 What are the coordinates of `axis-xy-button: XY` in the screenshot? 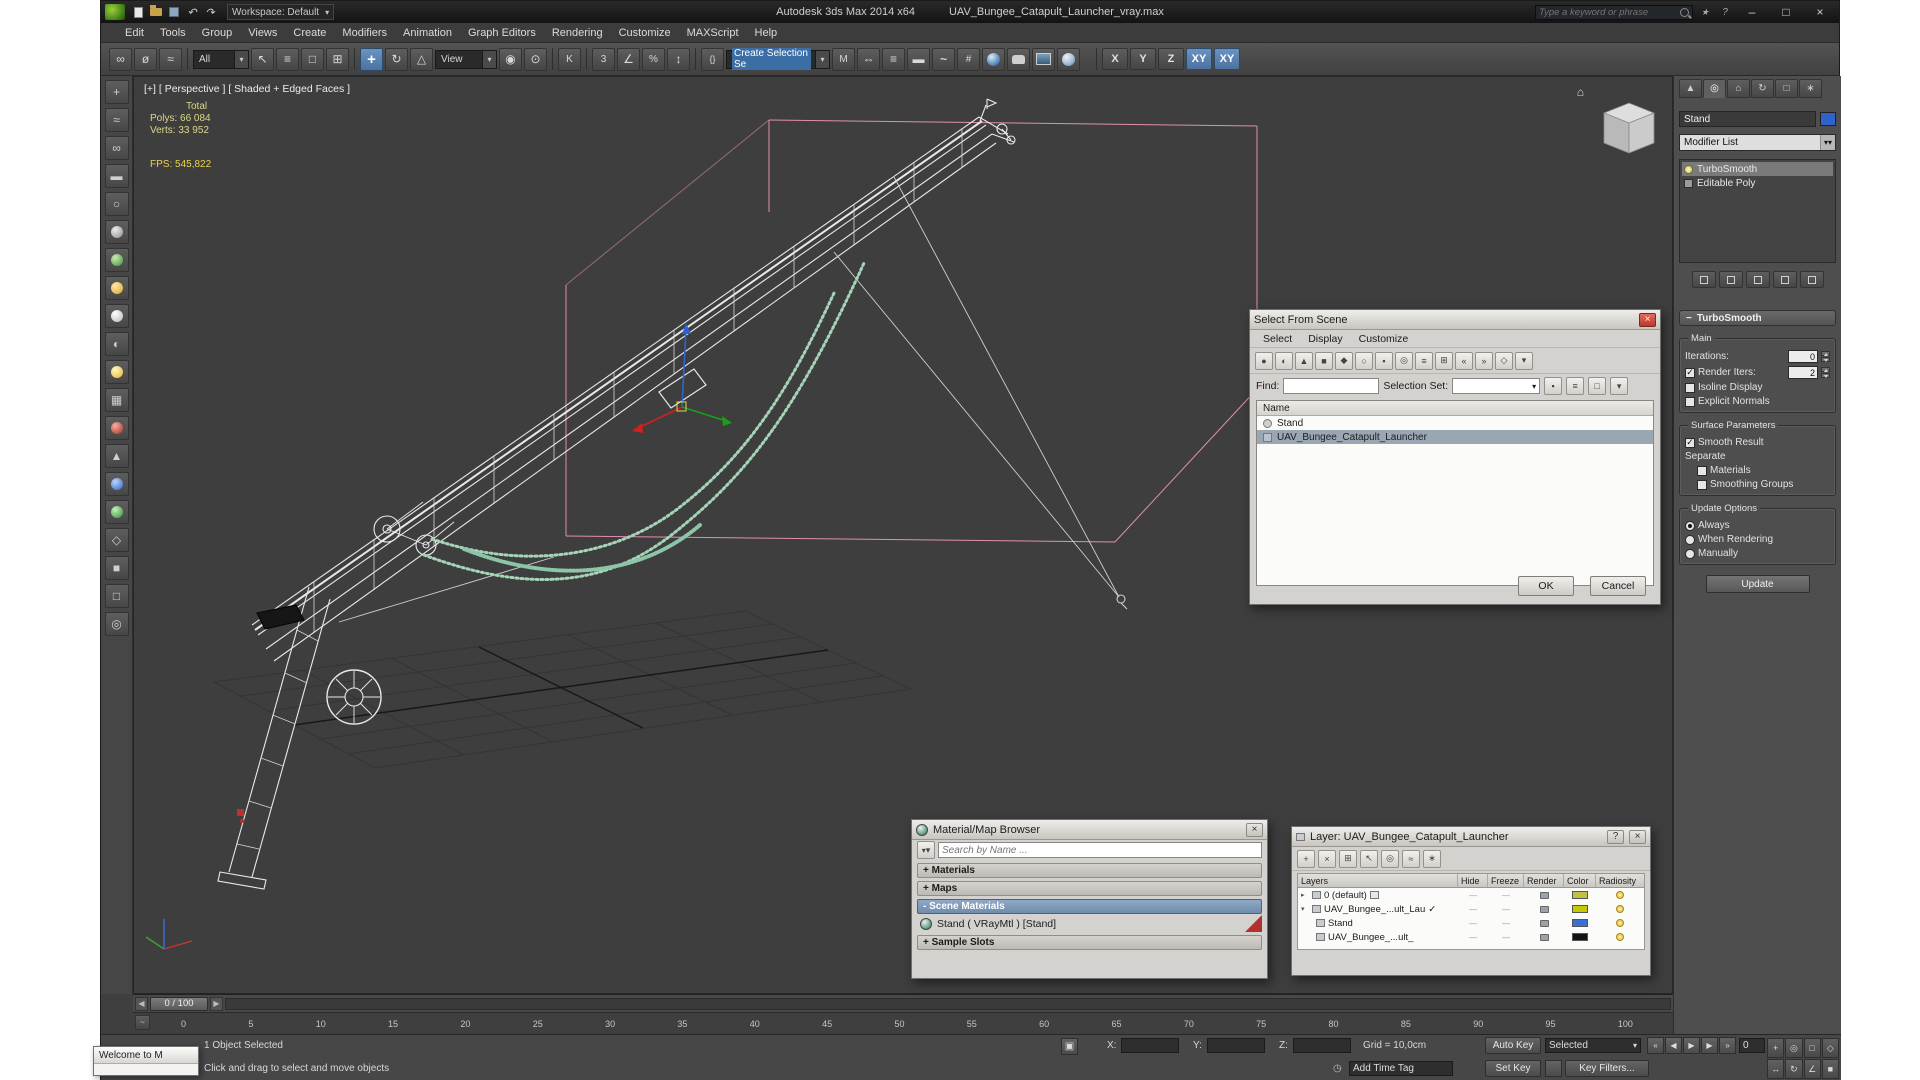 It's located at (1199, 59).